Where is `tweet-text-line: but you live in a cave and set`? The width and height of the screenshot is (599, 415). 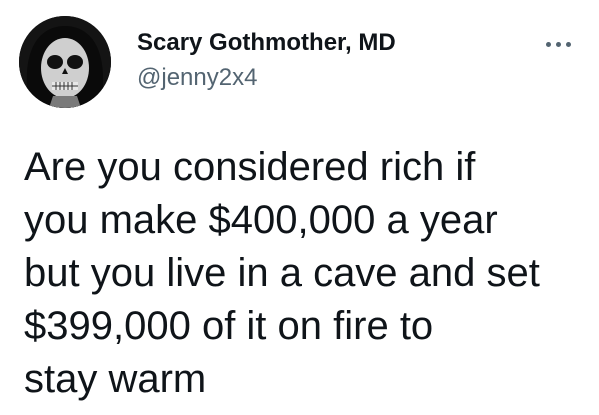
tweet-text-line: but you live in a cave and set is located at coordinates (282, 273).